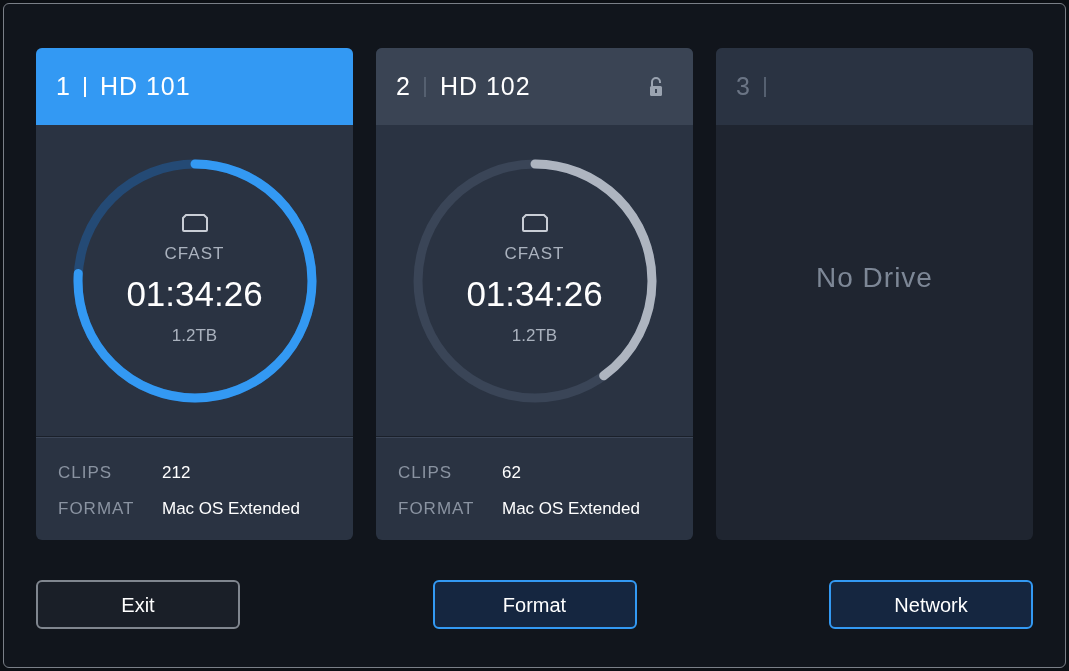  Describe the element at coordinates (63, 86) in the screenshot. I see `slot-number: 1` at that location.